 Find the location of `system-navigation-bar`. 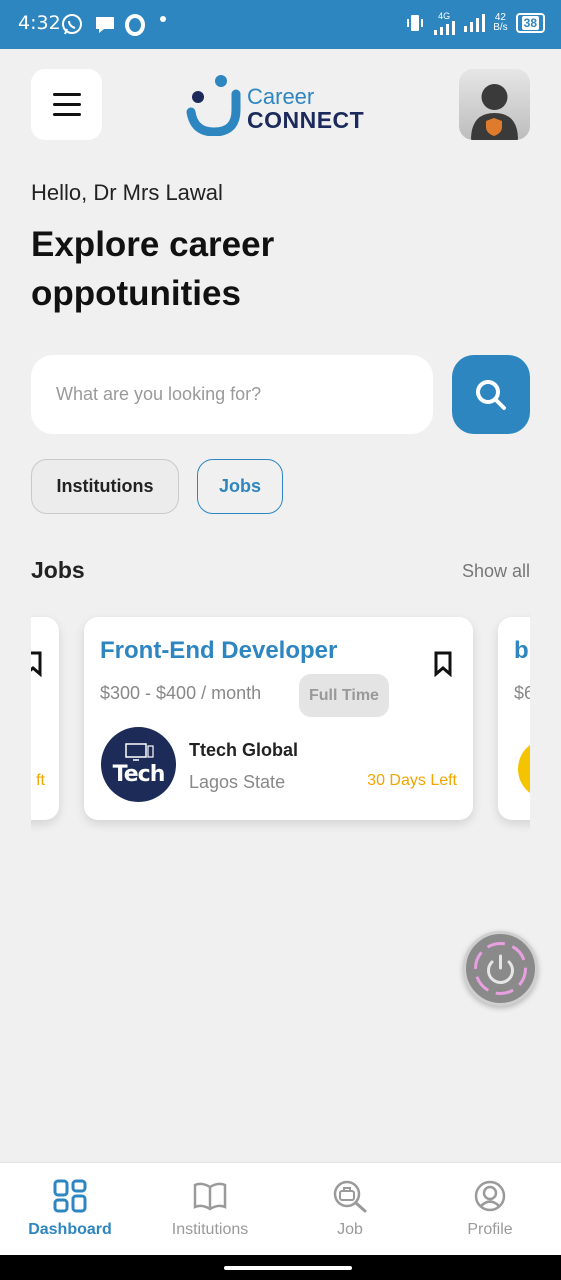

system-navigation-bar is located at coordinates (280, 1267).